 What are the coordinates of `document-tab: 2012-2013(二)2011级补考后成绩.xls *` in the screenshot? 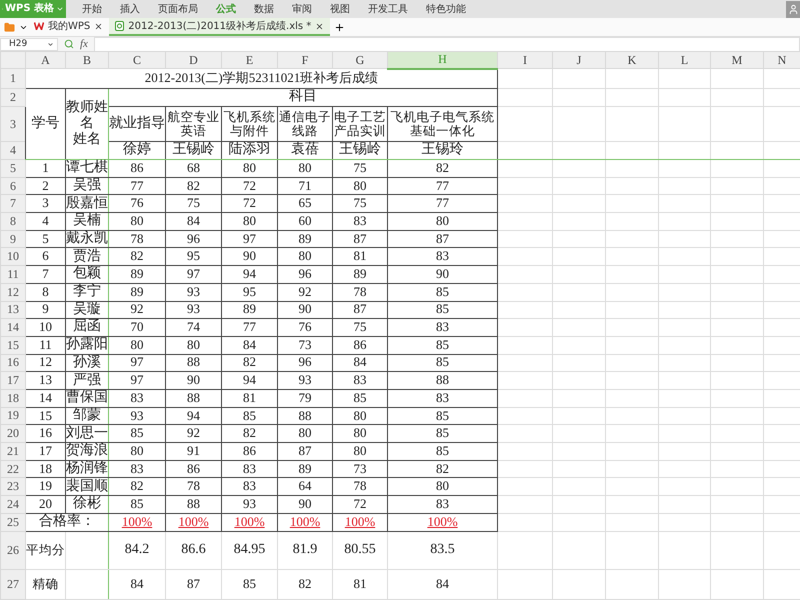 It's located at (219, 27).